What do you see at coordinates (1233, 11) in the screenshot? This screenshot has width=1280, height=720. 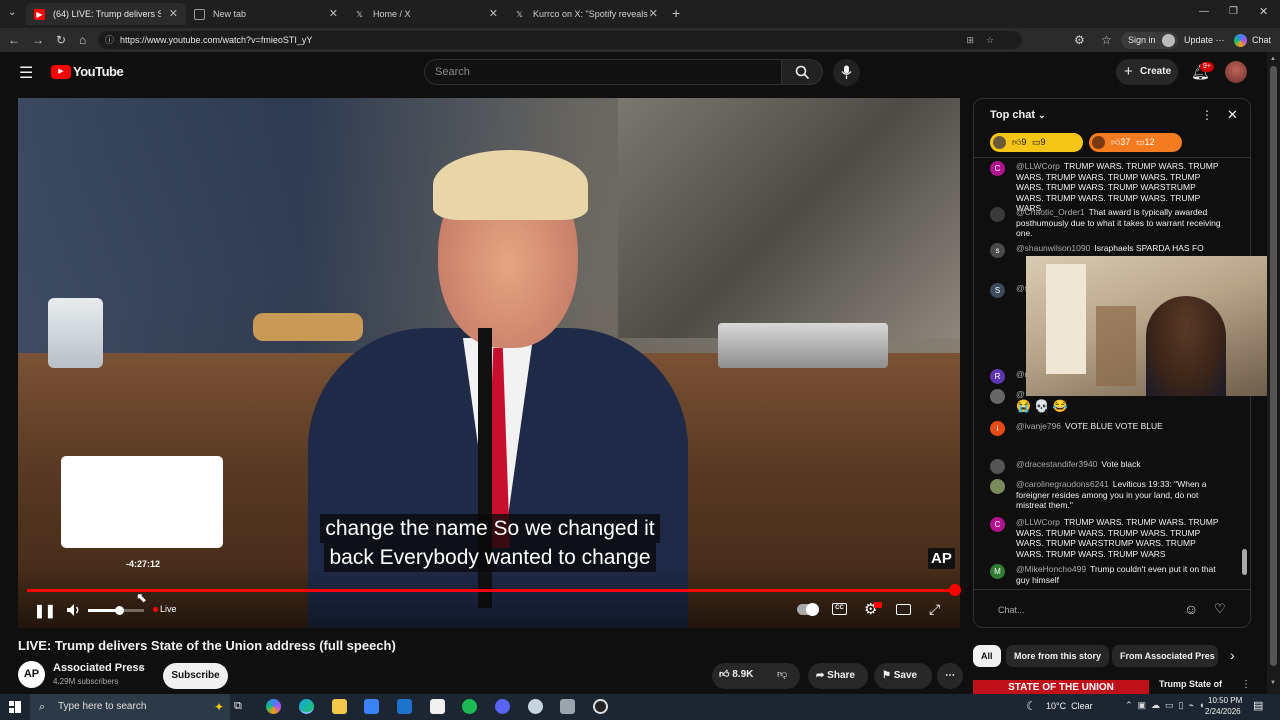 I see `maximize-icon: ❐` at bounding box center [1233, 11].